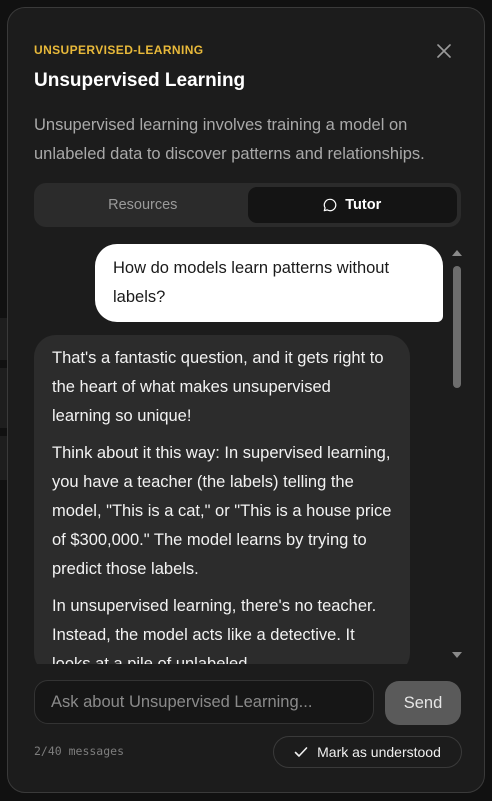 The height and width of the screenshot is (801, 492). I want to click on tab-label: Tutor, so click(363, 205).